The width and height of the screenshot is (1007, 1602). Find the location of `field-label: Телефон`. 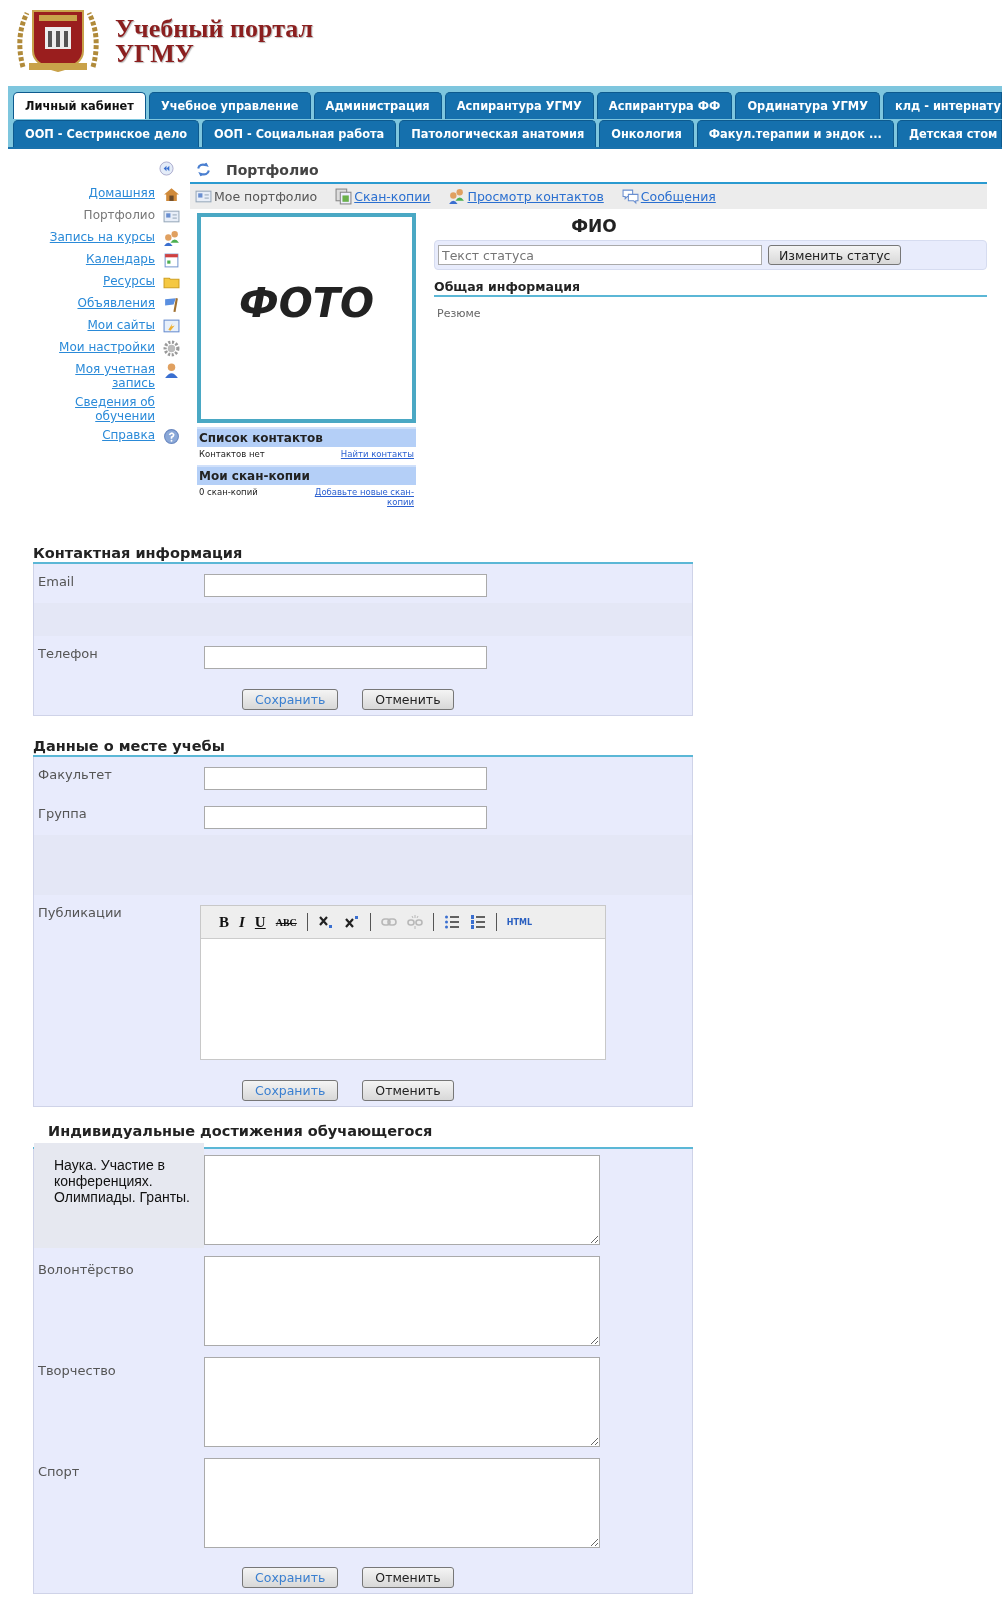

field-label: Телефон is located at coordinates (68, 654).